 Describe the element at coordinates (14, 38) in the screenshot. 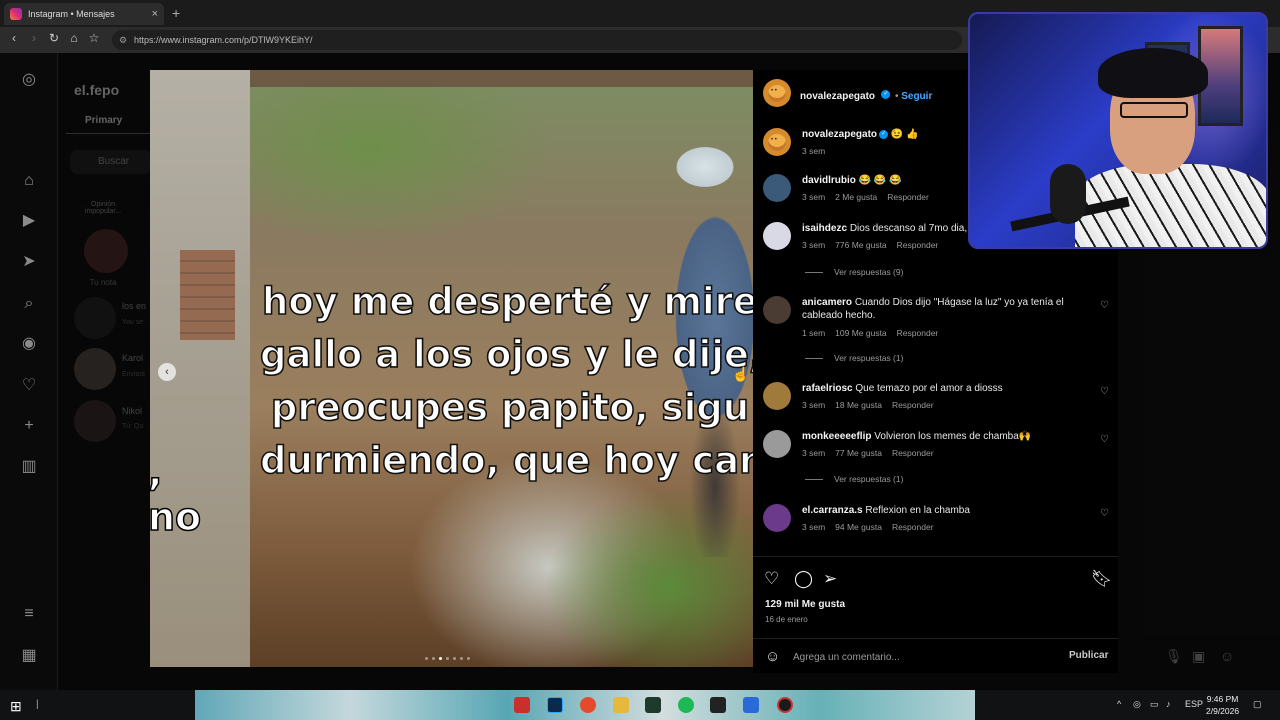

I see `back-button: ‹` at that location.